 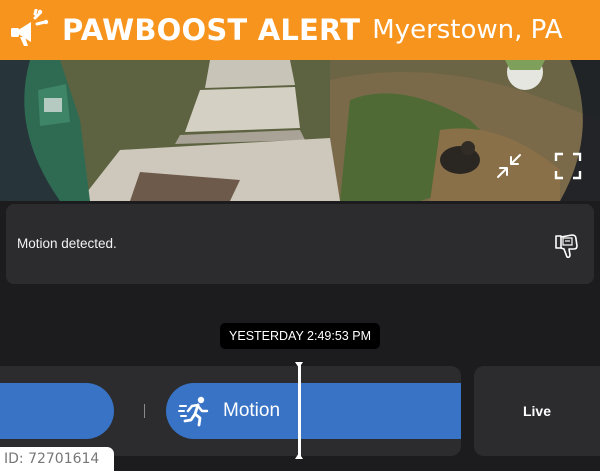 What do you see at coordinates (568, 166) in the screenshot?
I see `fullscreen-icon` at bounding box center [568, 166].